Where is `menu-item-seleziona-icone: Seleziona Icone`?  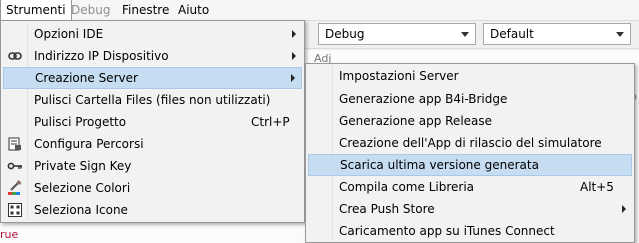
menu-item-seleziona-icone: Seleziona Icone is located at coordinates (152, 210).